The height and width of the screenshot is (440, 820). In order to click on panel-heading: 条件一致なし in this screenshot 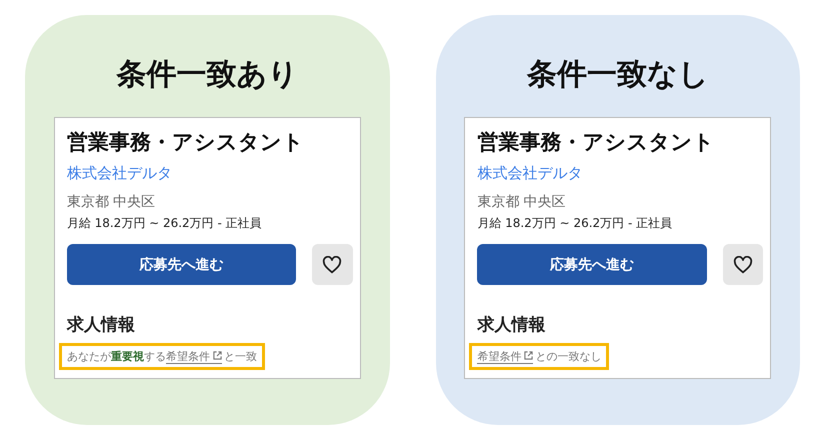, I will do `click(617, 75)`.